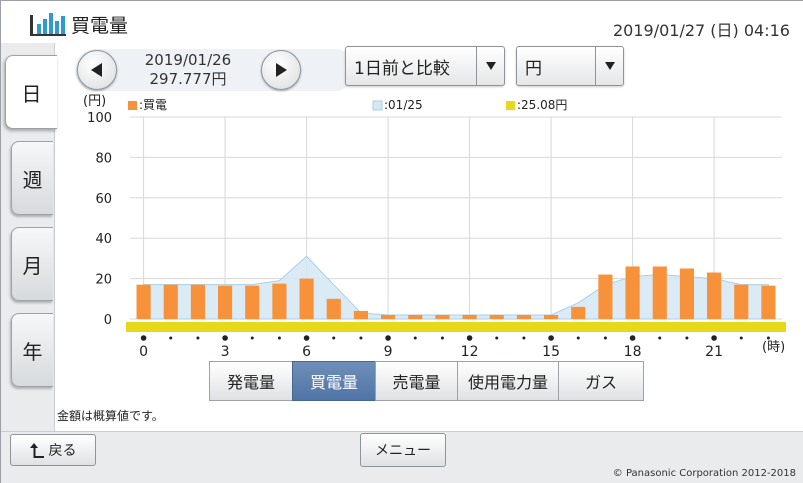 The height and width of the screenshot is (483, 803). I want to click on triangle-right-icon, so click(281, 70).